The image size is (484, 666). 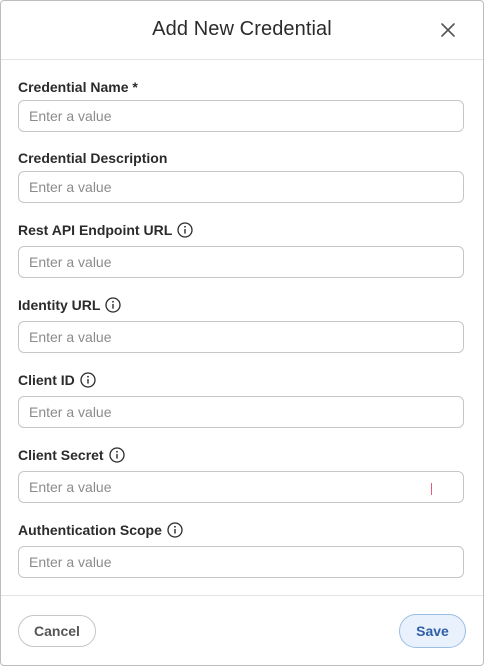 I want to click on rest-api-endpoint-url-input, so click(x=241, y=262).